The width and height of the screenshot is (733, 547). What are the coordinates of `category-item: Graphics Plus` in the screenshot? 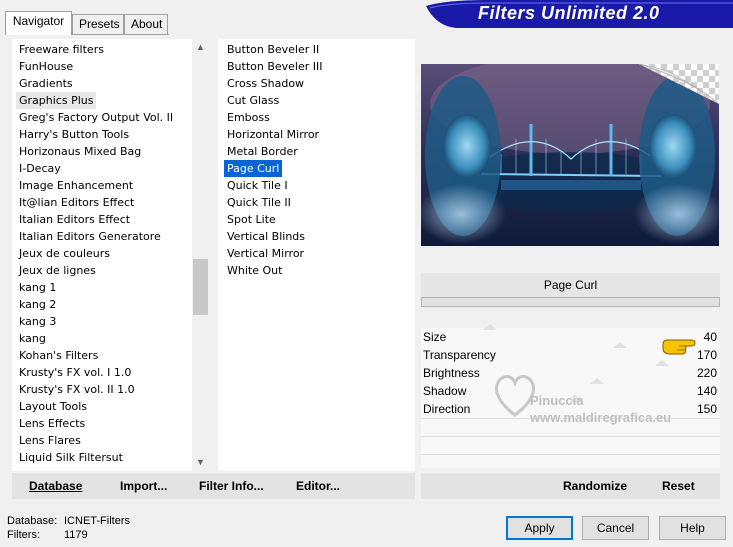 It's located at (56, 100).